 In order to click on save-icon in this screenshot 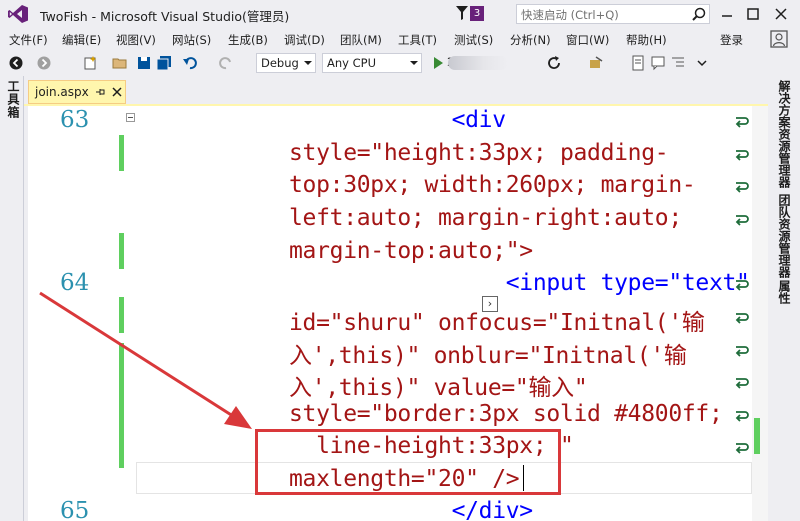, I will do `click(144, 63)`.